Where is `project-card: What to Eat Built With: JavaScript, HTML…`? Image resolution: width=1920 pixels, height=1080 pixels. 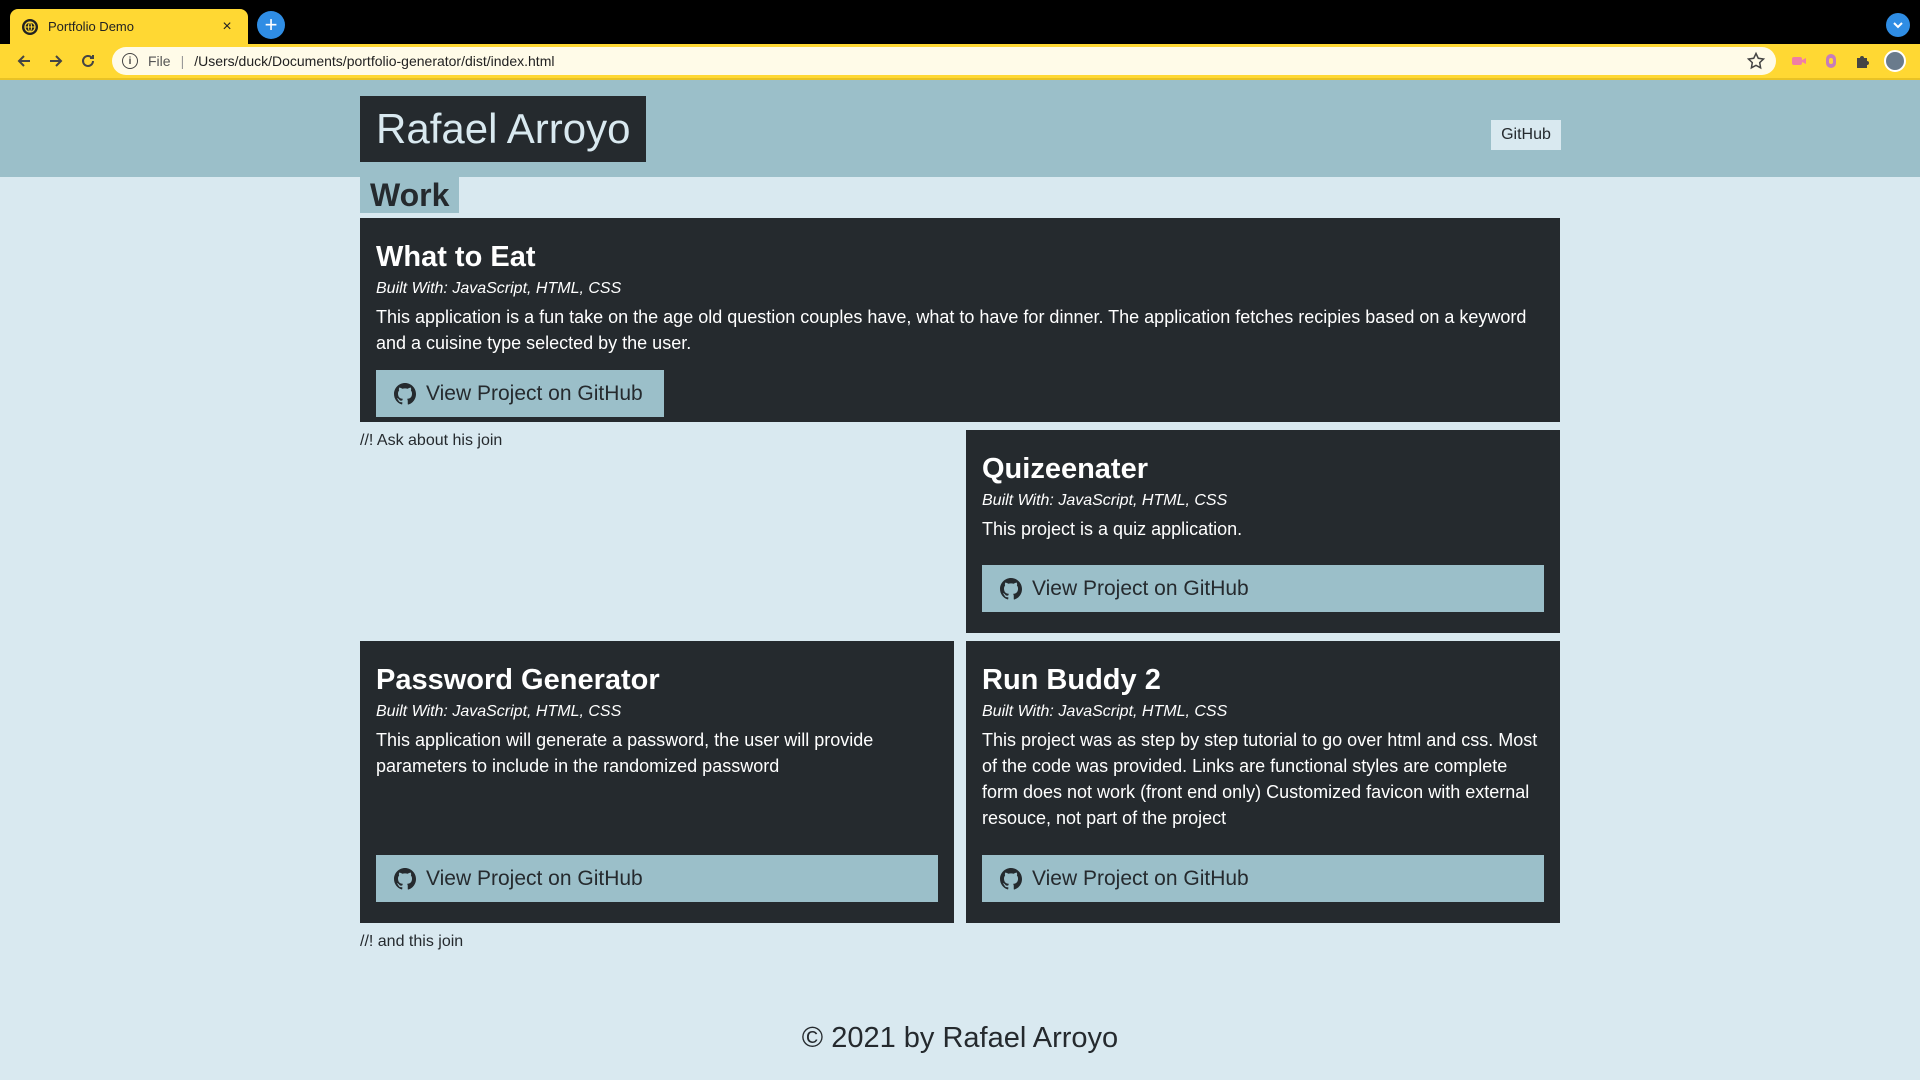
project-card: What to Eat Built With: JavaScript, HTML… is located at coordinates (960, 320).